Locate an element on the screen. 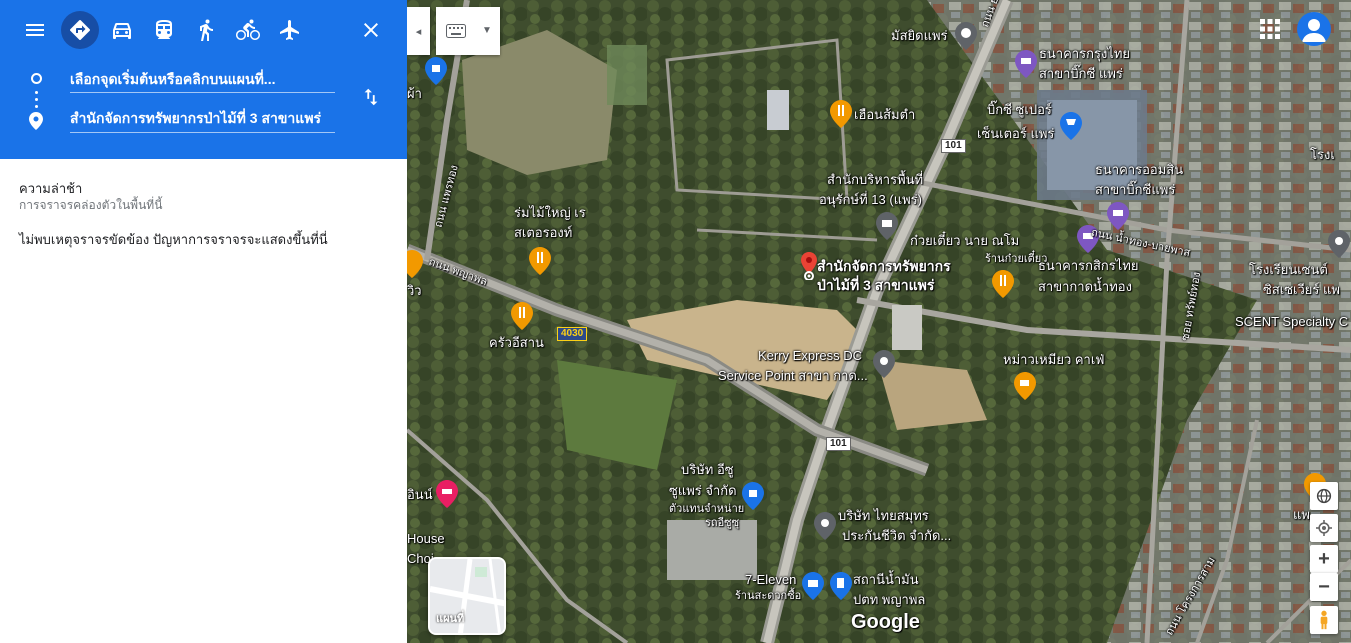 The width and height of the screenshot is (1351, 643). zoom-in-button: + is located at coordinates (1324, 559).